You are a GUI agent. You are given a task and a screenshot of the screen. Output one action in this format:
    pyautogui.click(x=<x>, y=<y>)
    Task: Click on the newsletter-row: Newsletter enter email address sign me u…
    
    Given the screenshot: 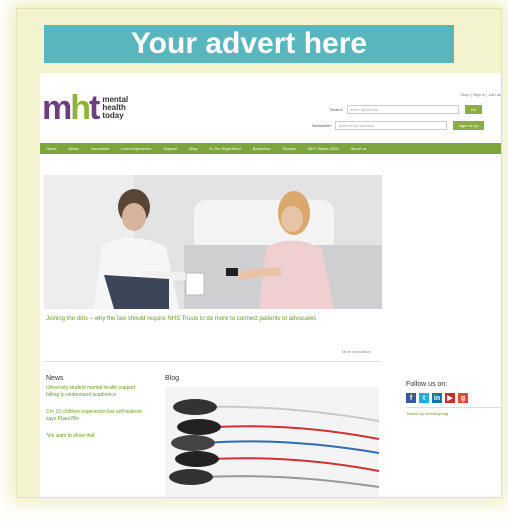 What is the action you would take?
    pyautogui.click(x=398, y=125)
    